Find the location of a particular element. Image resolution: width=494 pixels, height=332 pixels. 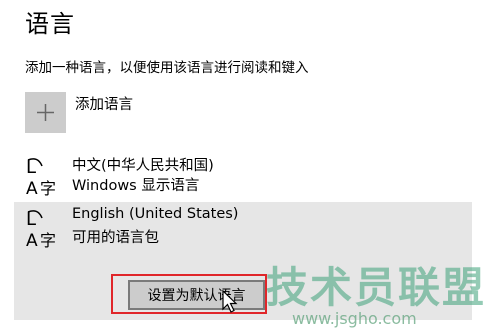

page-title: 语言 is located at coordinates (50, 24).